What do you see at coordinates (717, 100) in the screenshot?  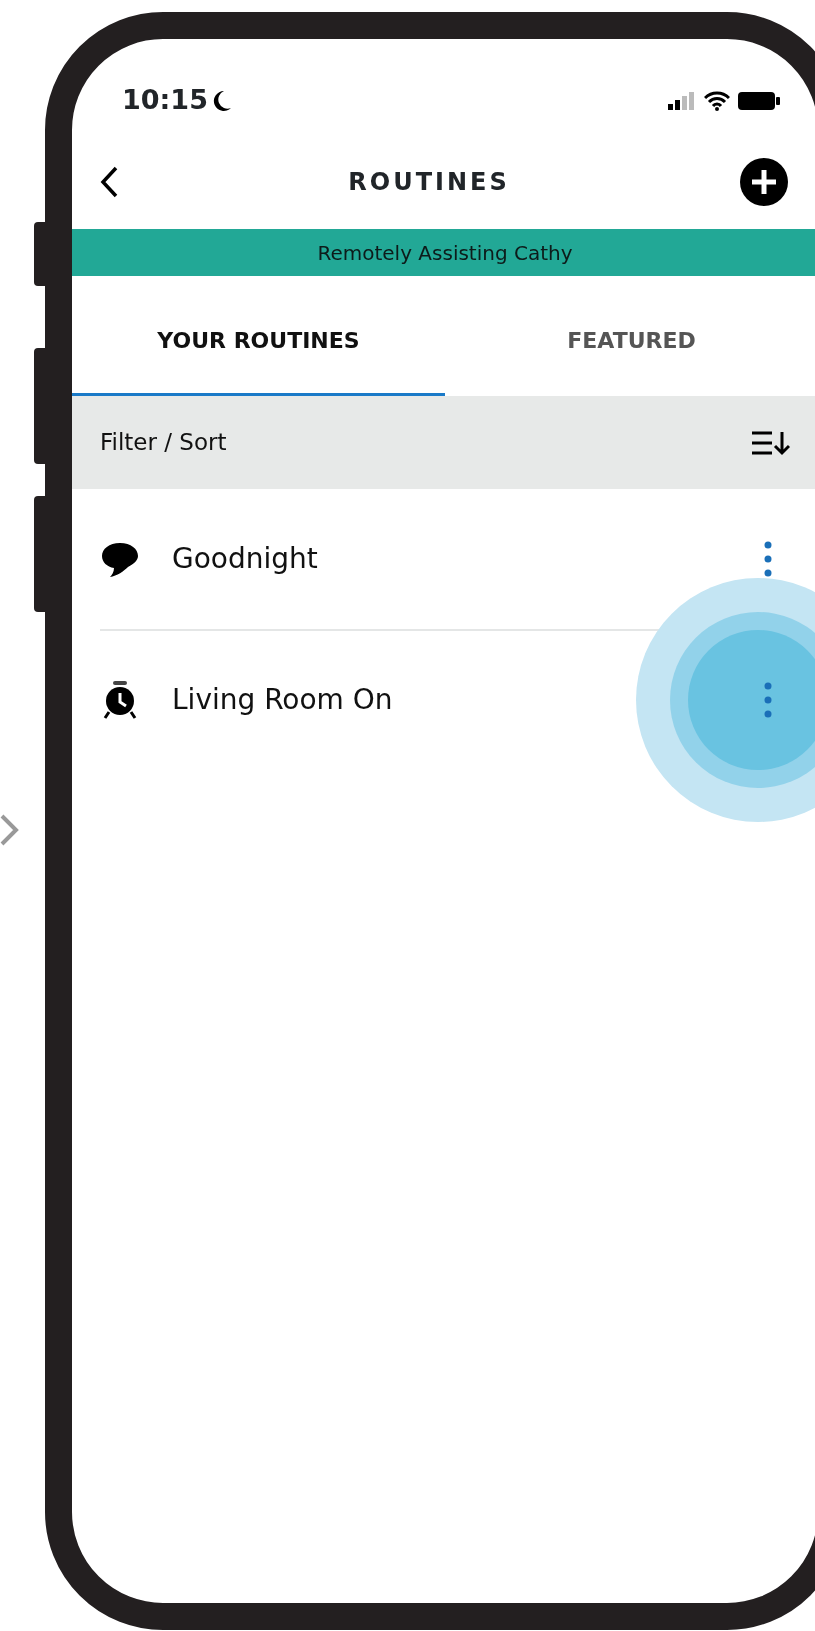 I see `wifi-icon` at bounding box center [717, 100].